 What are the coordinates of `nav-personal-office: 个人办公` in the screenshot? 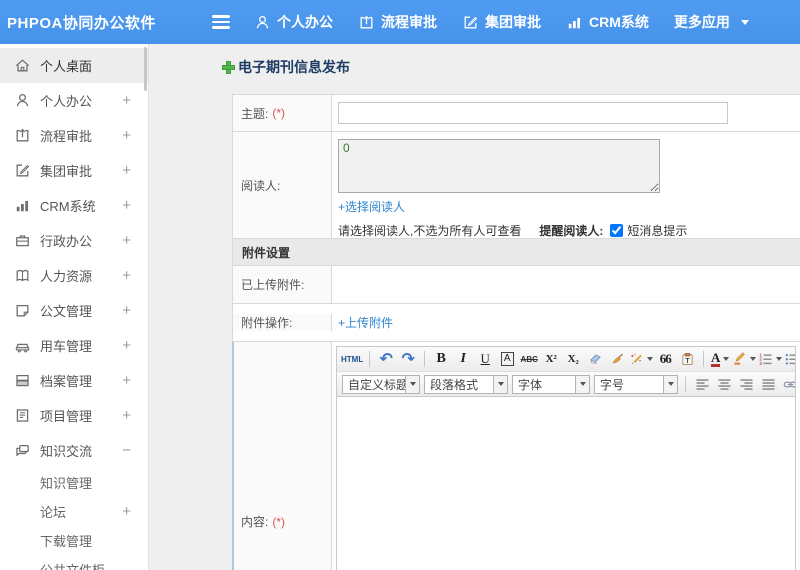 It's located at (293, 22).